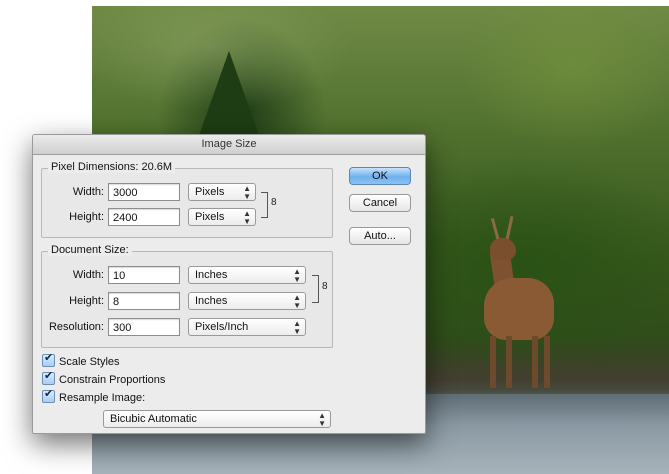 The height and width of the screenshot is (474, 669). I want to click on pixel-height-input: 2400, so click(144, 217).